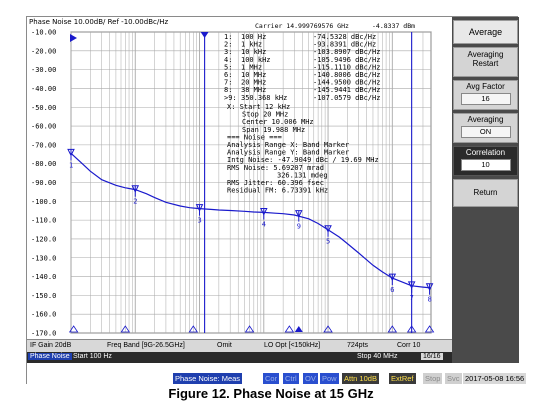 This screenshot has width=542, height=407. I want to click on omit-status: Omit, so click(224, 345).